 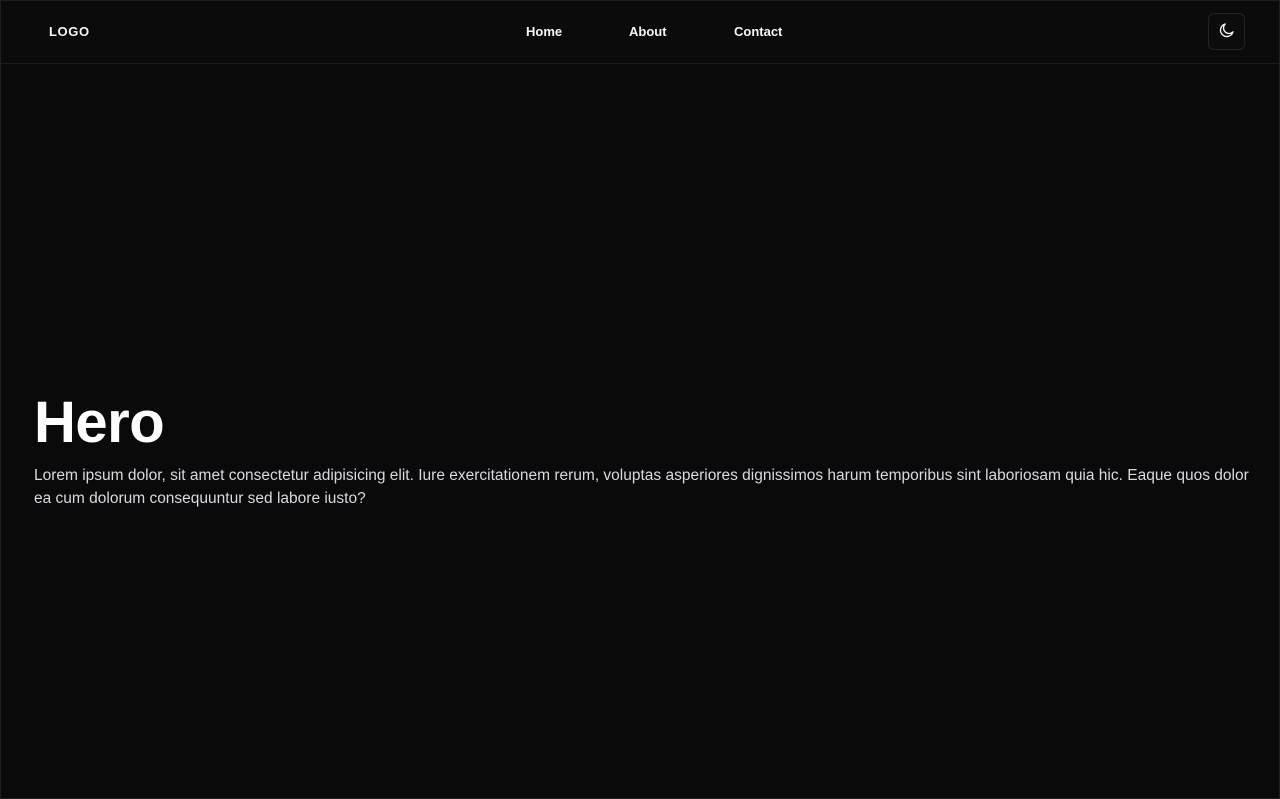 What do you see at coordinates (648, 31) in the screenshot?
I see `nav-link-about: About` at bounding box center [648, 31].